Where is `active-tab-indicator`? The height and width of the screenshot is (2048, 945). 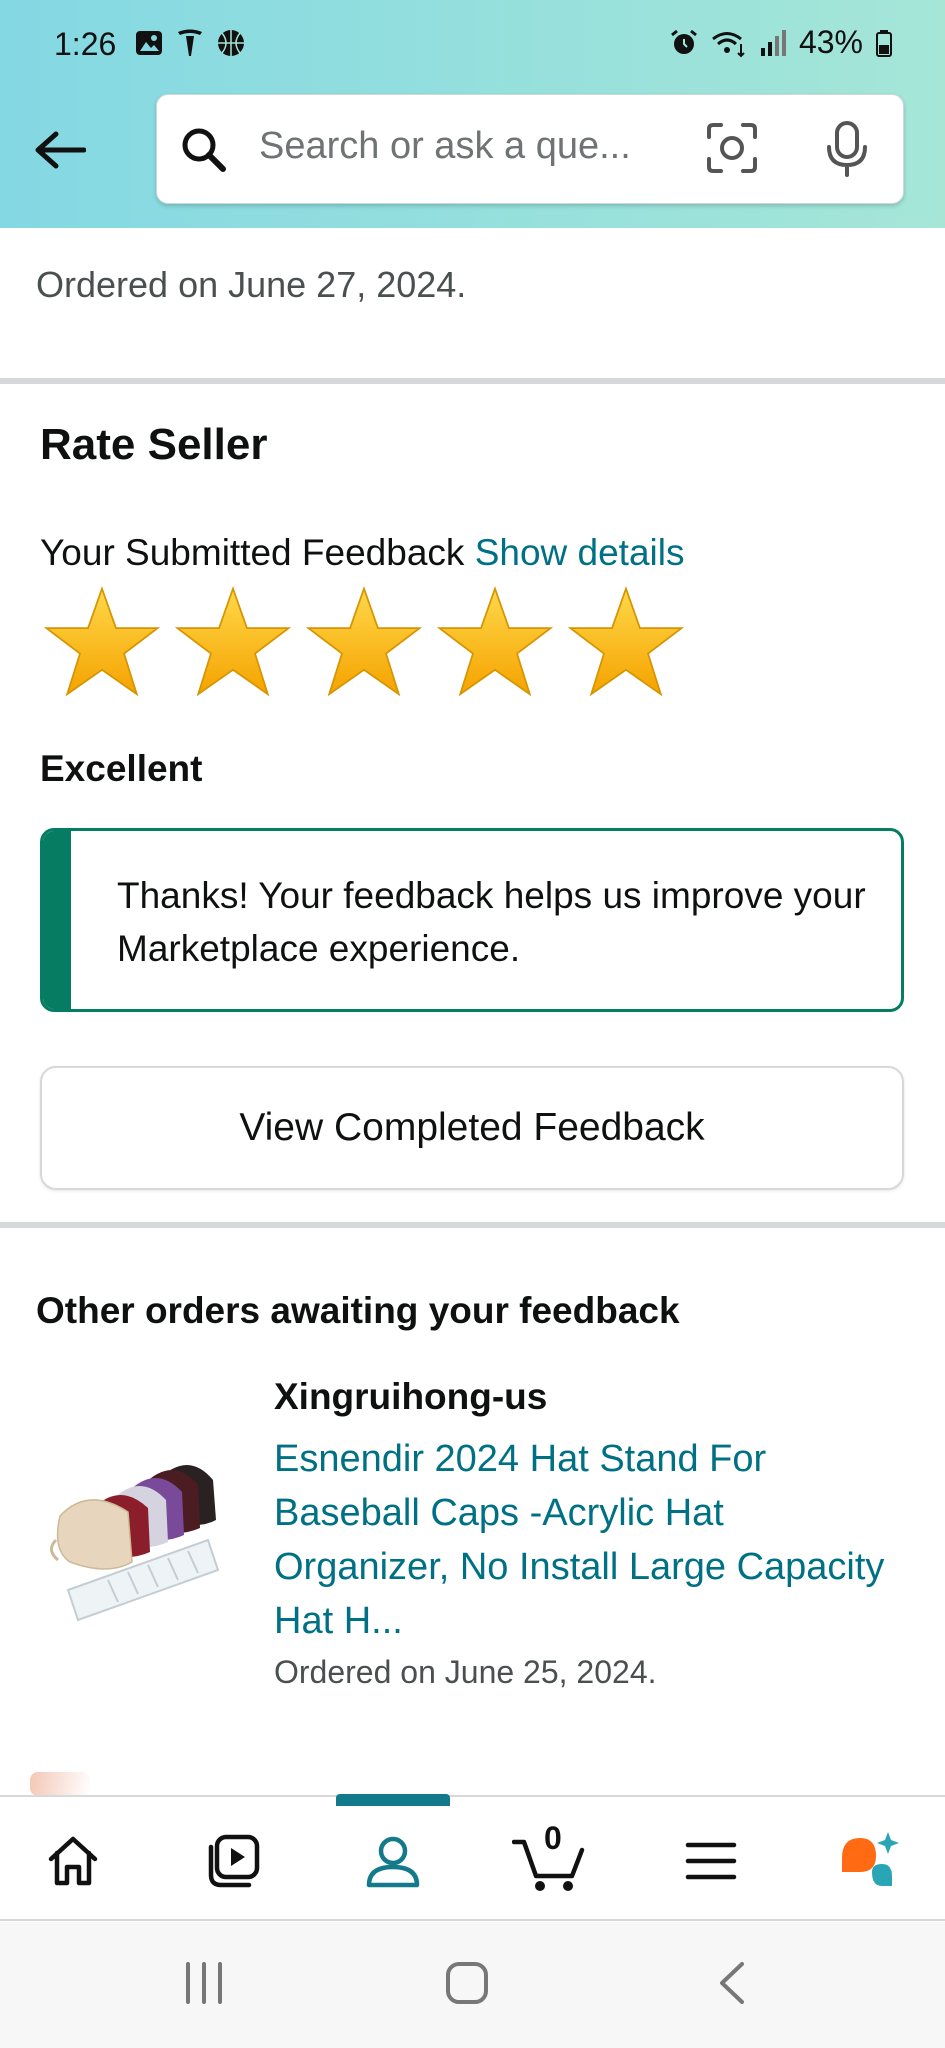
active-tab-indicator is located at coordinates (393, 1800).